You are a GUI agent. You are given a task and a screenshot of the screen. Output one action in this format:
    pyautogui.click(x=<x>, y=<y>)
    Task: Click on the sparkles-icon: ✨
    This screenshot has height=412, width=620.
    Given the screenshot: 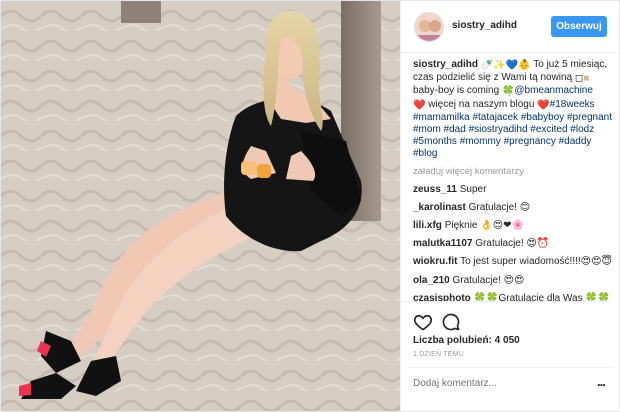 What is the action you would take?
    pyautogui.click(x=499, y=65)
    